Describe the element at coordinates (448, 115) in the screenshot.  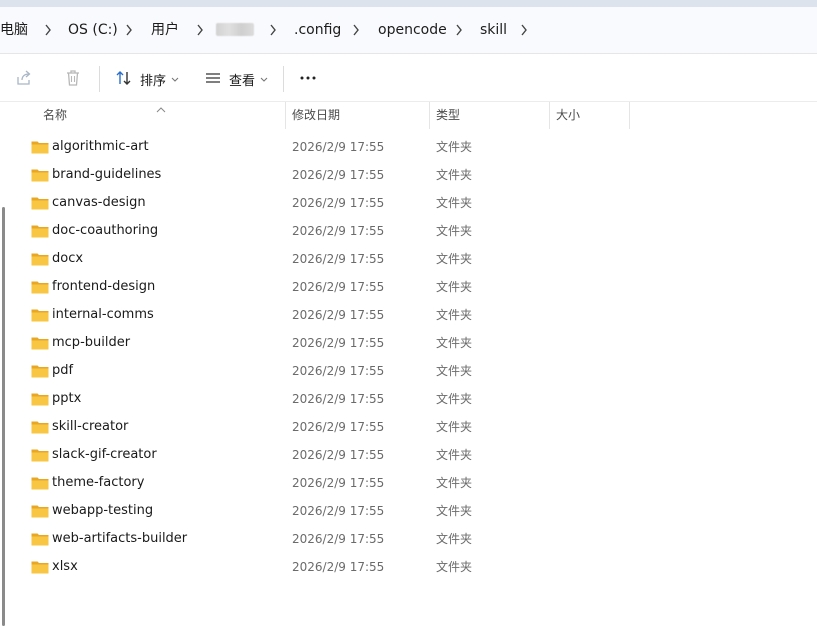
I see `column-type: 类型` at that location.